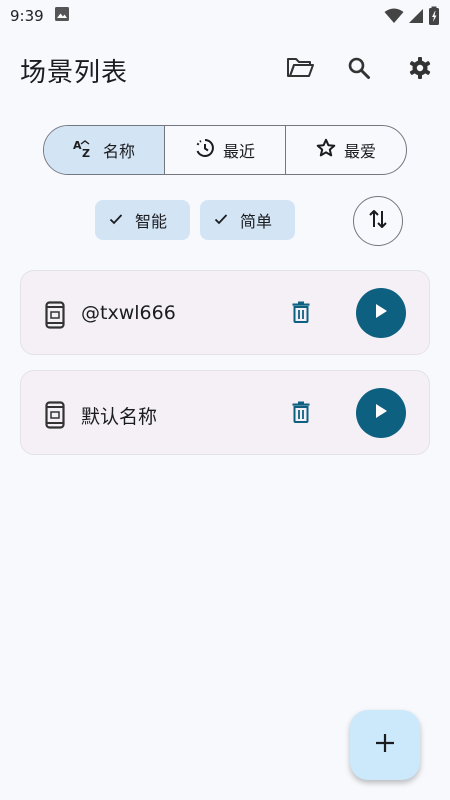 Image resolution: width=450 pixels, height=800 pixels. What do you see at coordinates (326, 150) in the screenshot?
I see `star-outline-icon` at bounding box center [326, 150].